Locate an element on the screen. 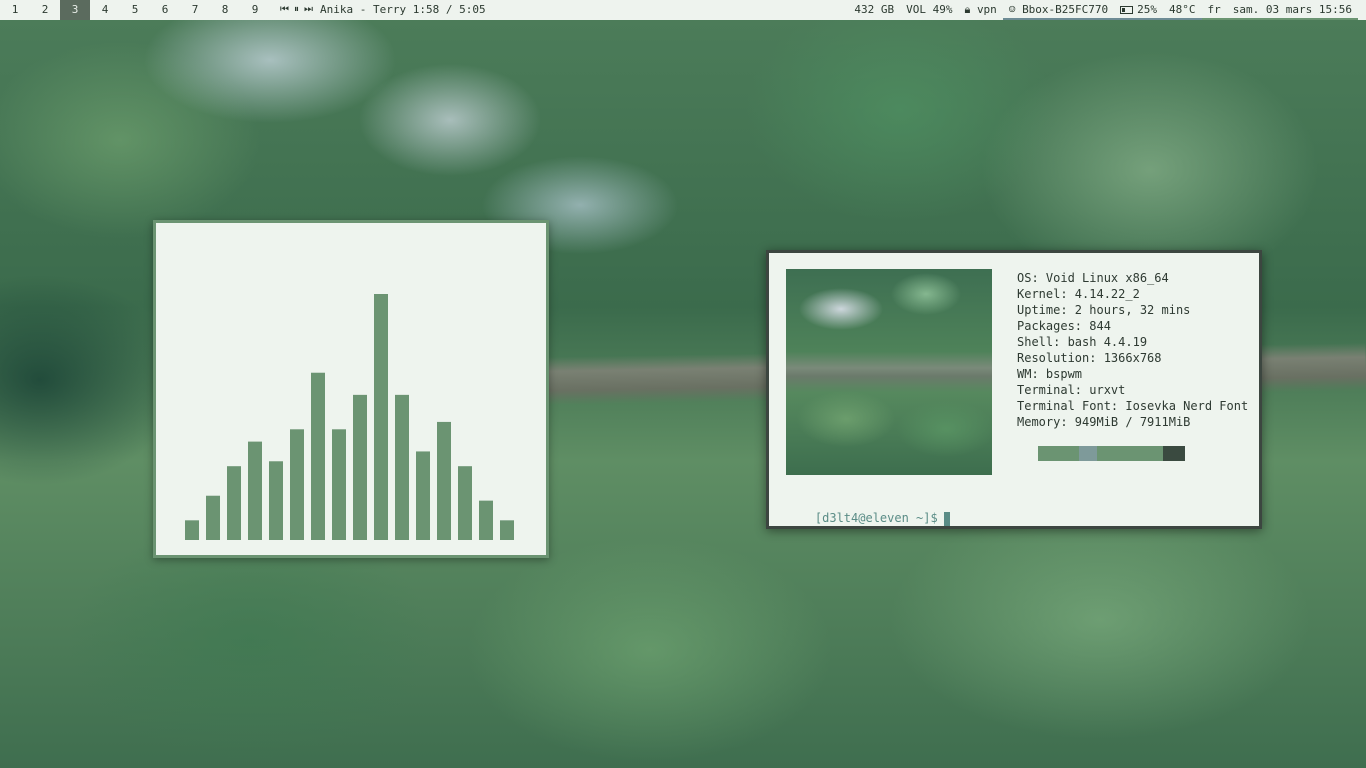  workspace-5: 5 is located at coordinates (135, 10).